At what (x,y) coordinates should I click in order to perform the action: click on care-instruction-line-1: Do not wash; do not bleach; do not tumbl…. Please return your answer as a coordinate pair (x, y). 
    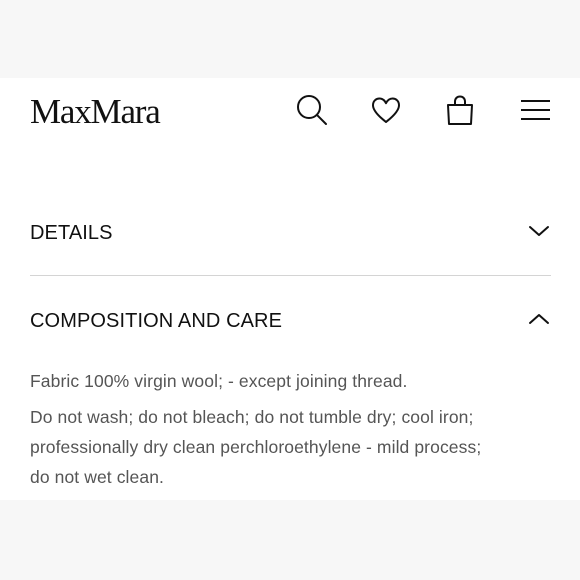
    Looking at the image, I should click on (252, 417).